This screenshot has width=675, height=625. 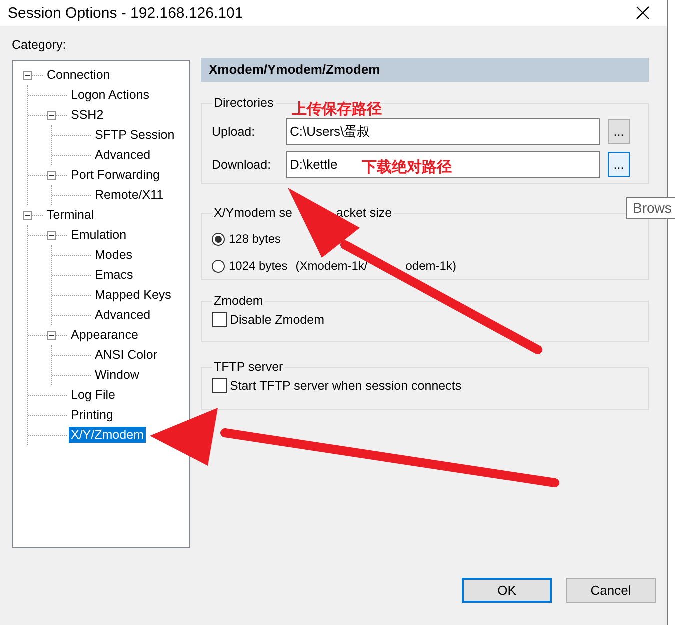 What do you see at coordinates (114, 255) in the screenshot?
I see `tree-item: Modes` at bounding box center [114, 255].